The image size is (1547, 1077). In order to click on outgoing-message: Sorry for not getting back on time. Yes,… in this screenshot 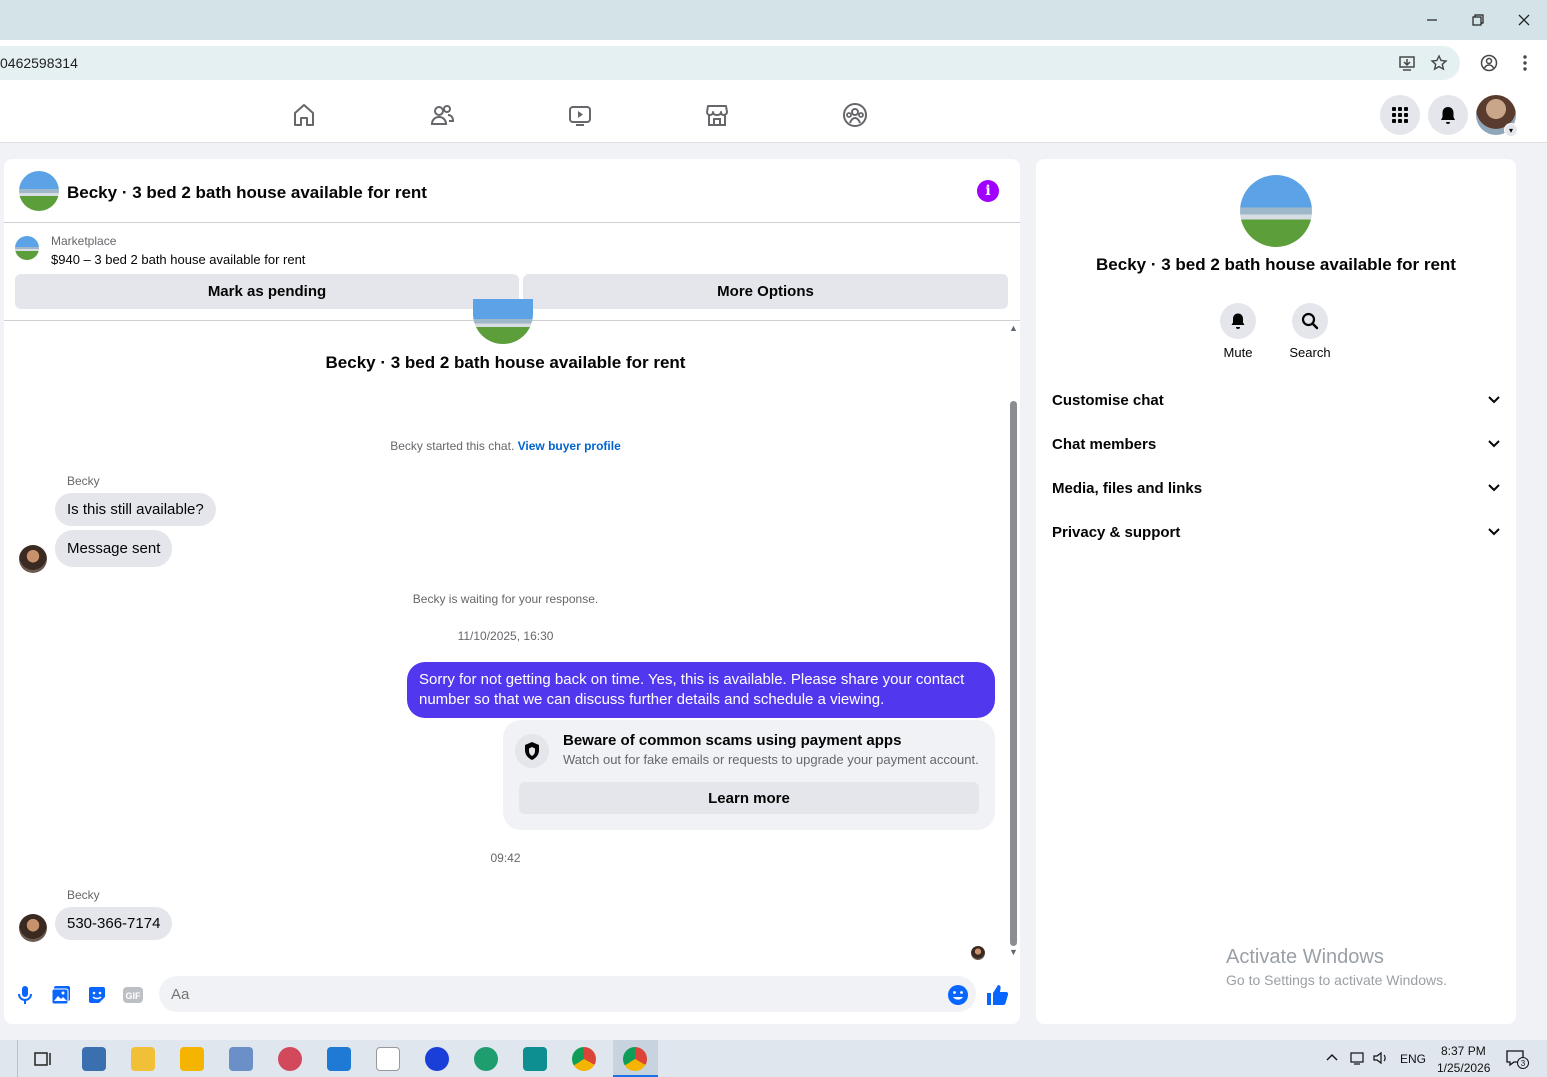, I will do `click(701, 690)`.